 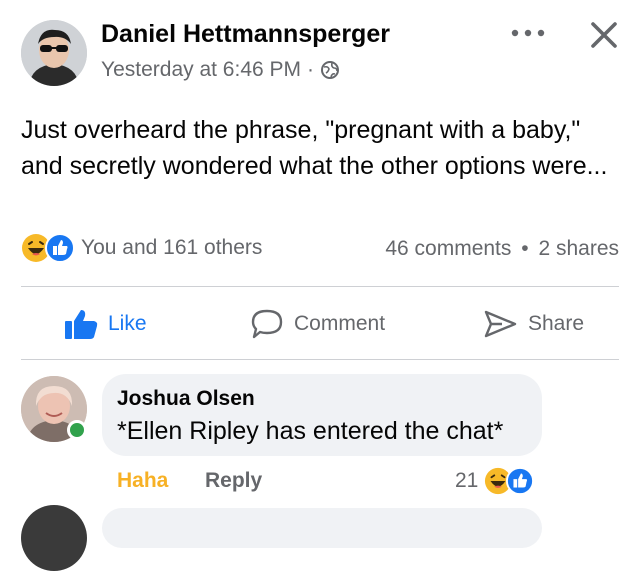 What do you see at coordinates (528, 33) in the screenshot?
I see `more-options-icon` at bounding box center [528, 33].